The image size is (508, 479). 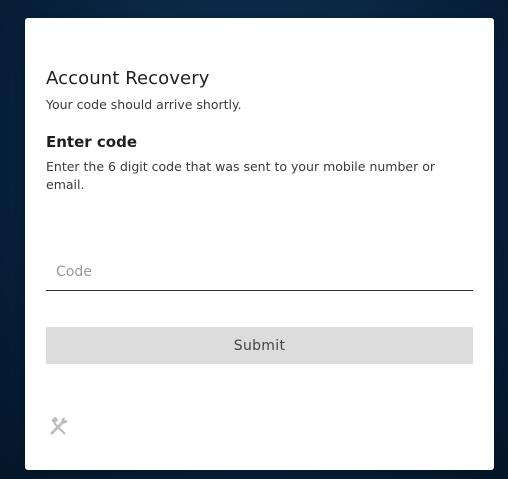 What do you see at coordinates (128, 78) in the screenshot?
I see `page-title: Account Recovery` at bounding box center [128, 78].